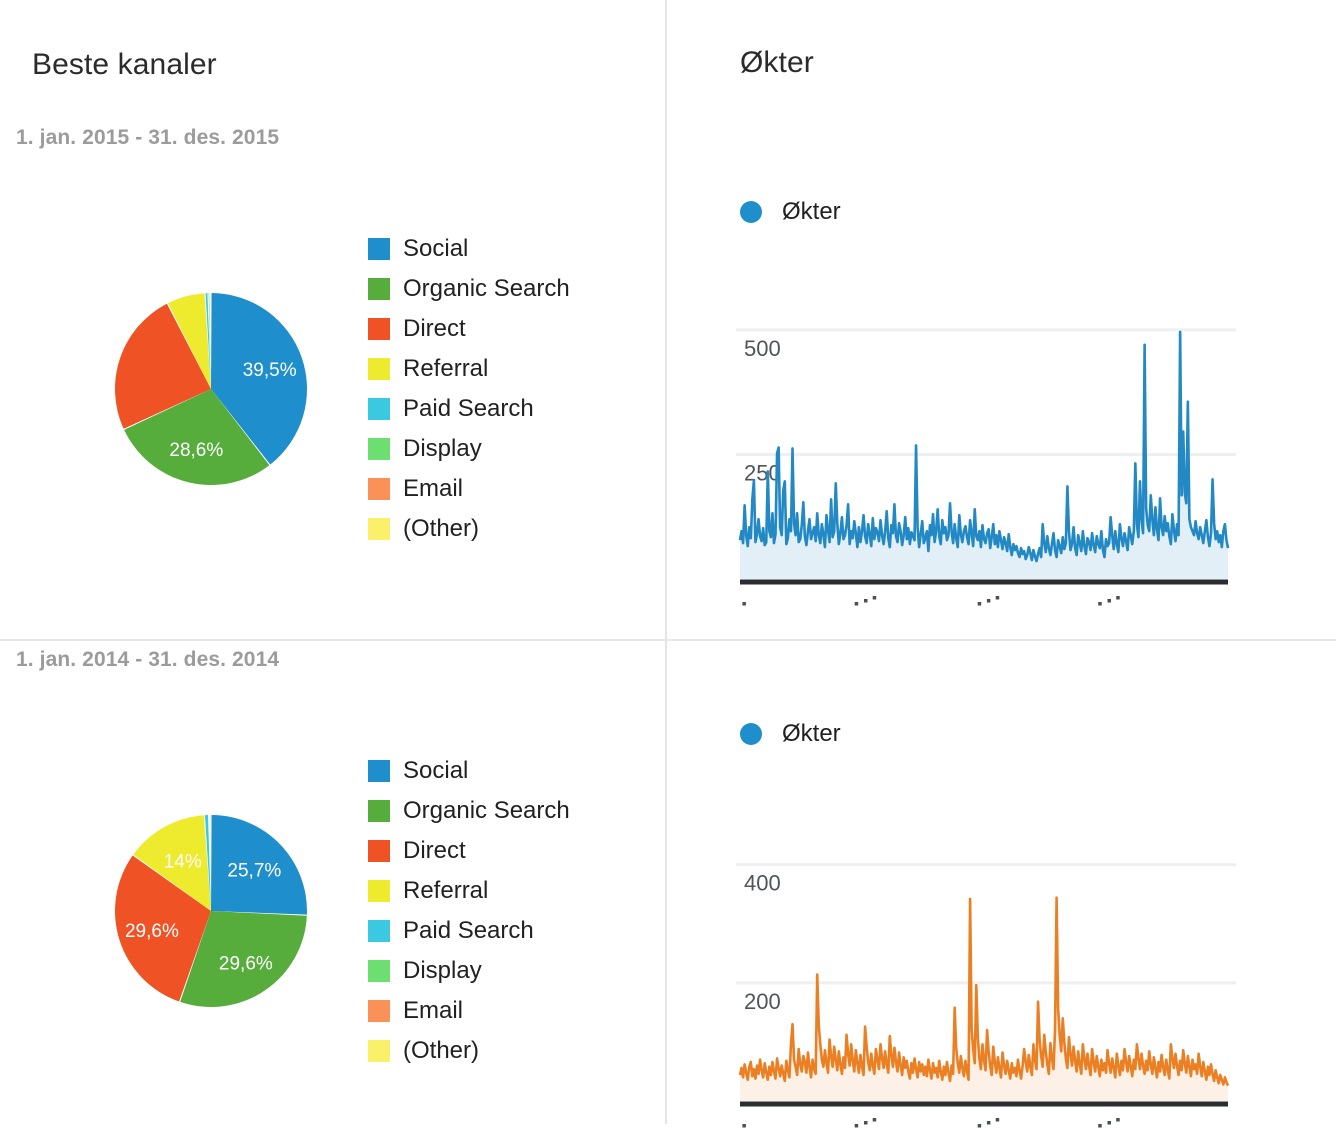 The height and width of the screenshot is (1144, 1336). I want to click on pie-chart-2014: 25,7% 29,6% 29,6% 14%, so click(211, 911).